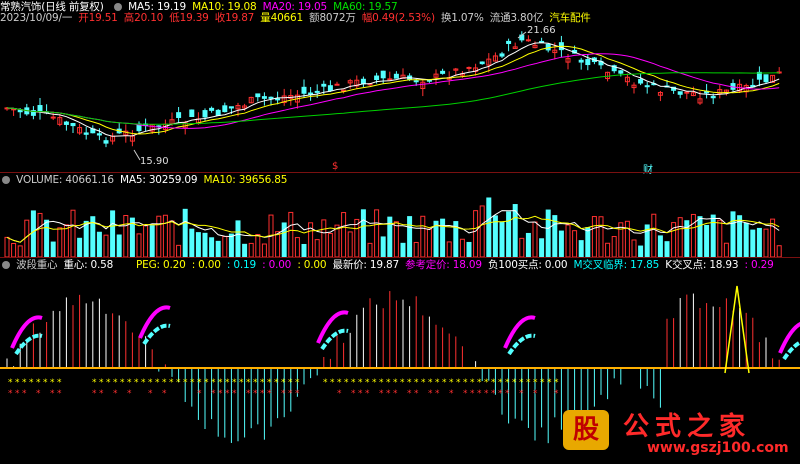 This screenshot has height=464, width=800. Describe the element at coordinates (737, 329) in the screenshot. I see `signal-spike` at that location.